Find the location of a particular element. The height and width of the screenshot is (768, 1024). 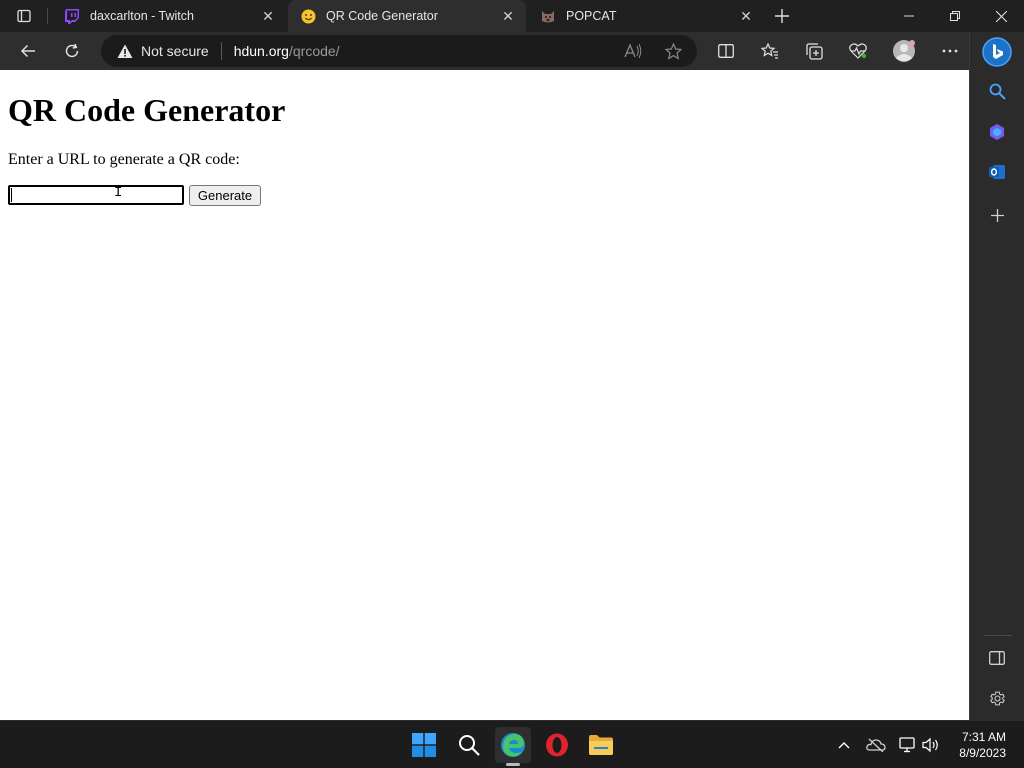

onedrive-tray-button is located at coordinates (876, 745).